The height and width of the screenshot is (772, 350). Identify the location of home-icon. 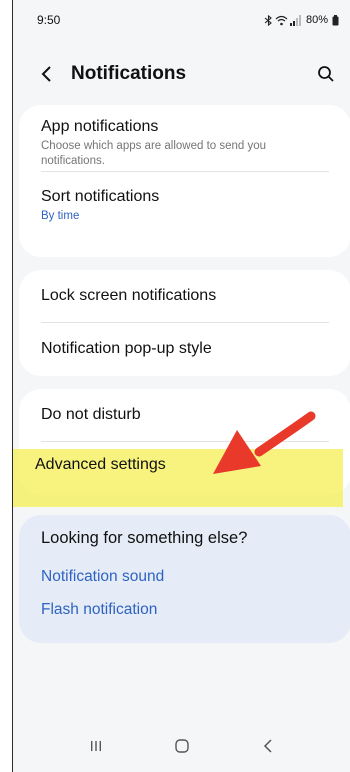
(182, 746).